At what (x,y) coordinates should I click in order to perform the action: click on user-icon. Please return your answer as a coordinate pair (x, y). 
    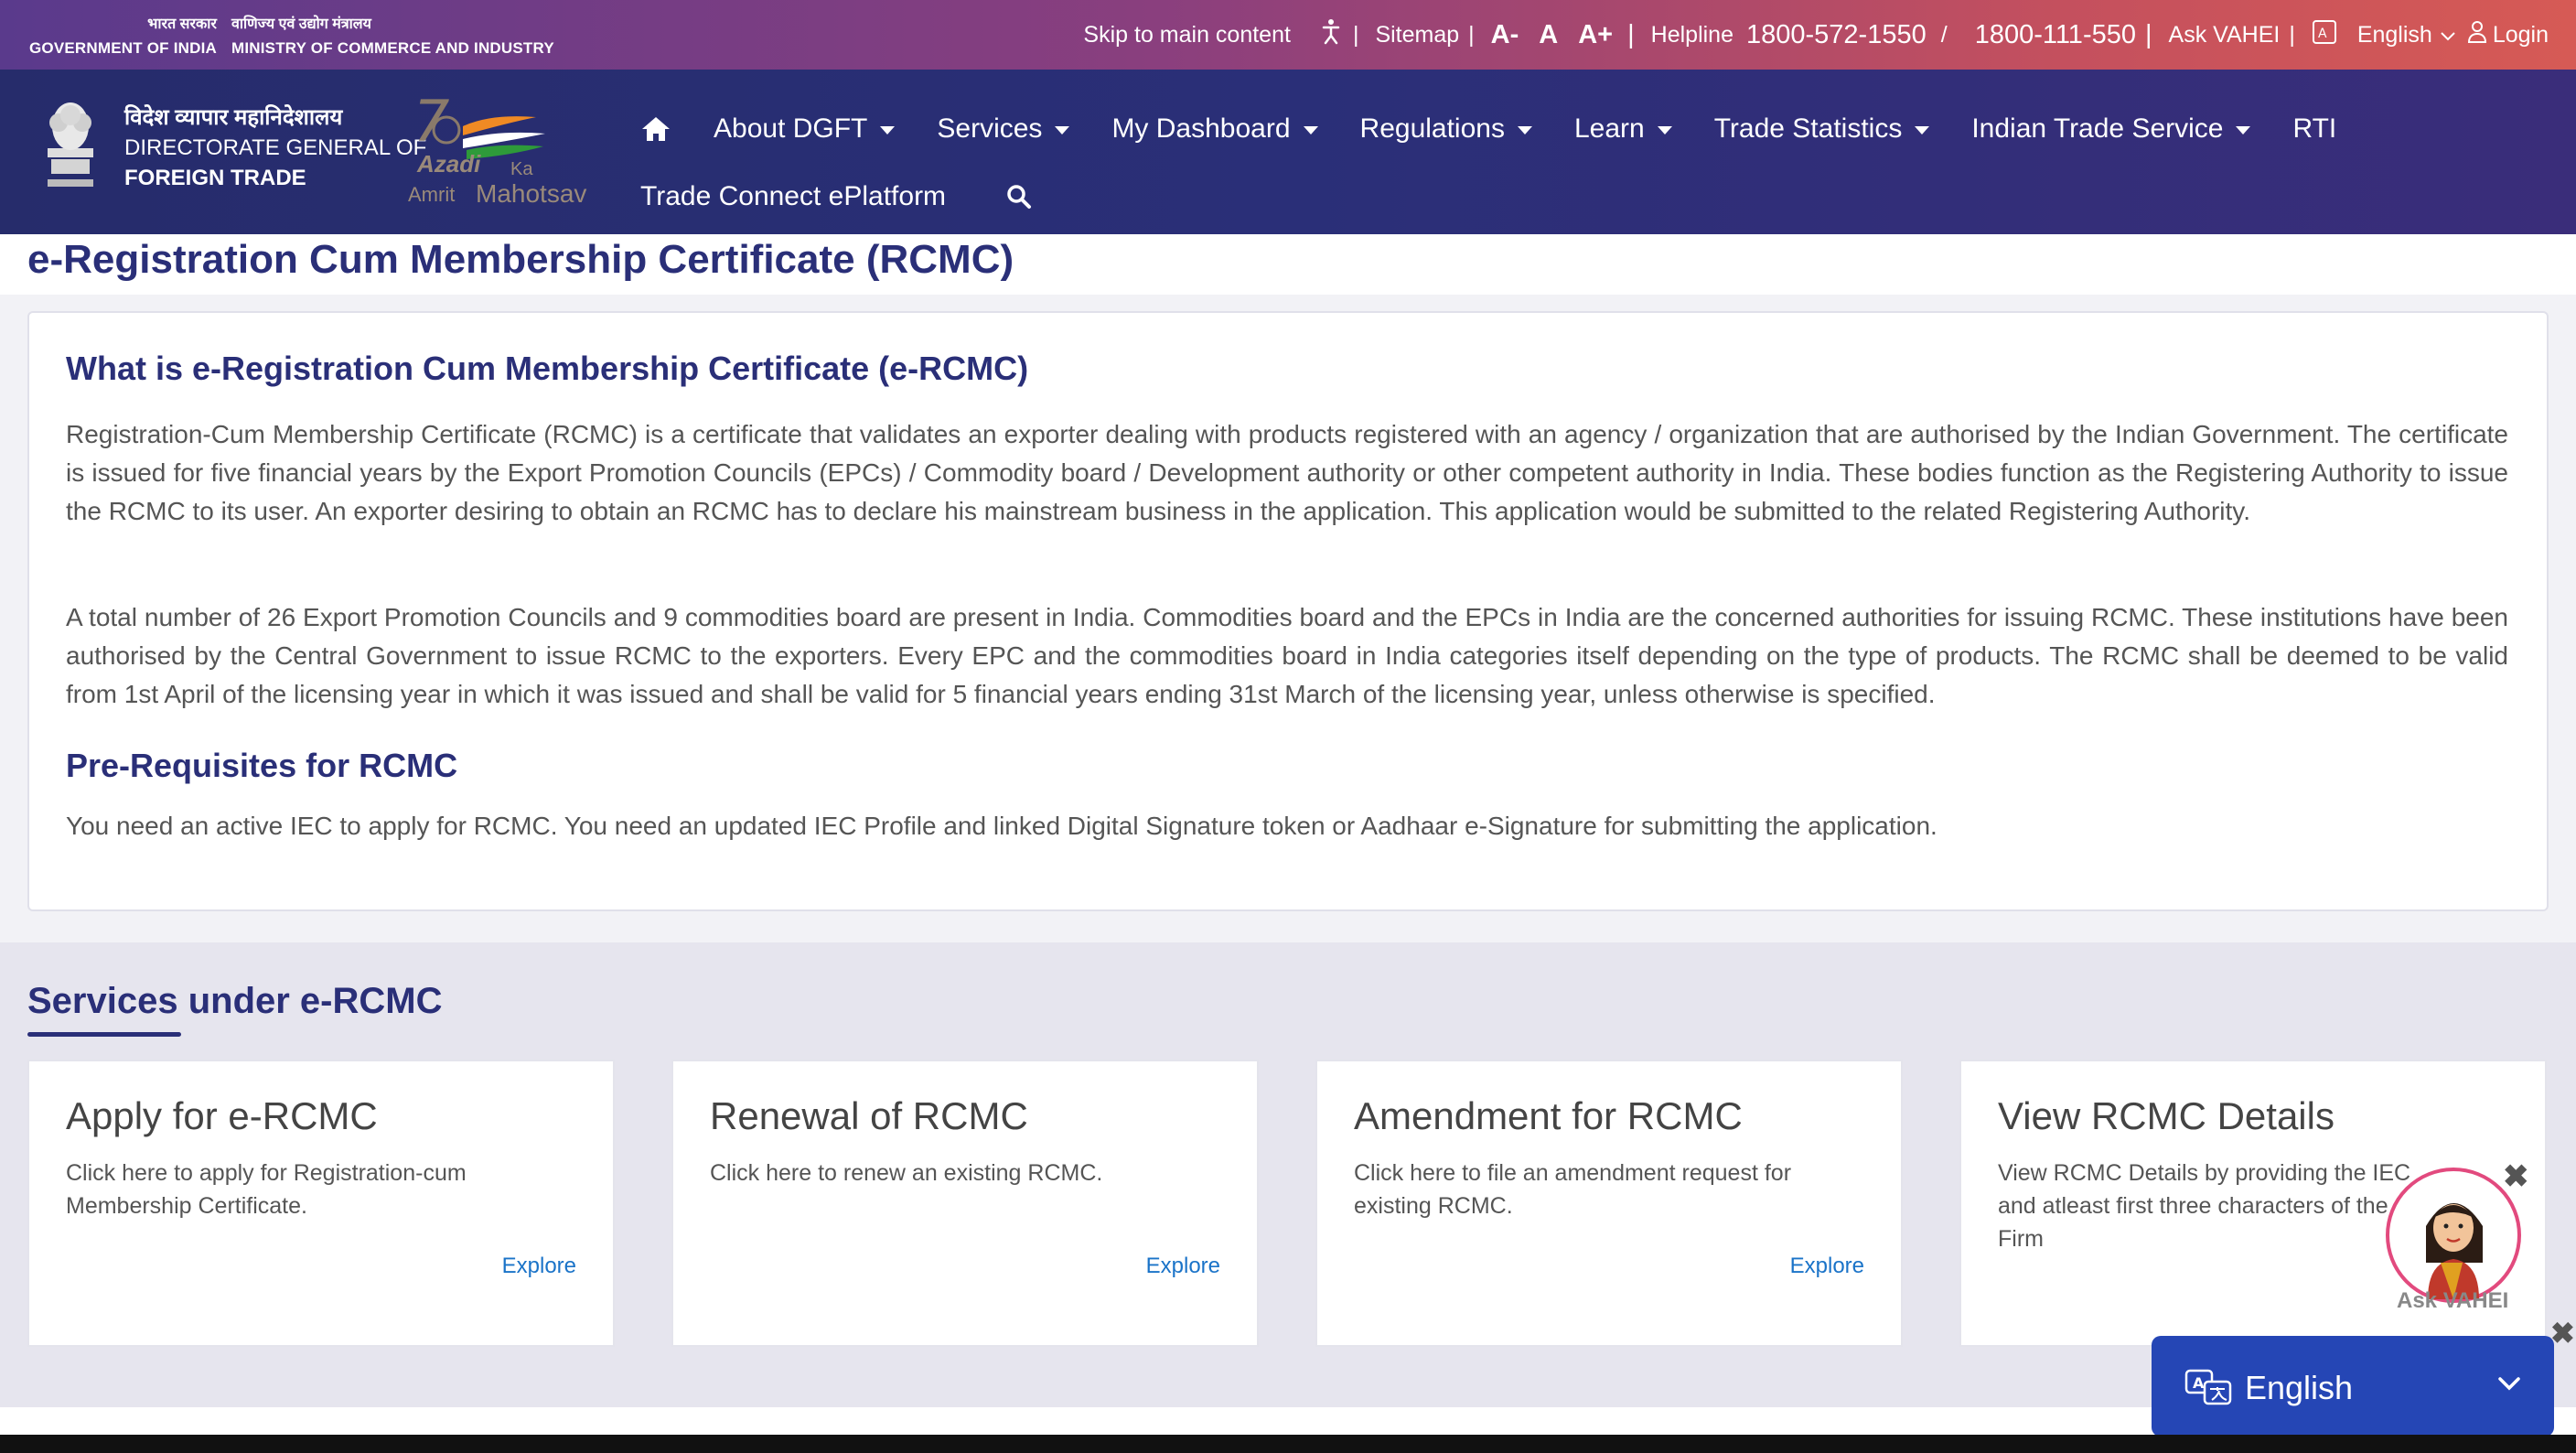
    Looking at the image, I should click on (2477, 35).